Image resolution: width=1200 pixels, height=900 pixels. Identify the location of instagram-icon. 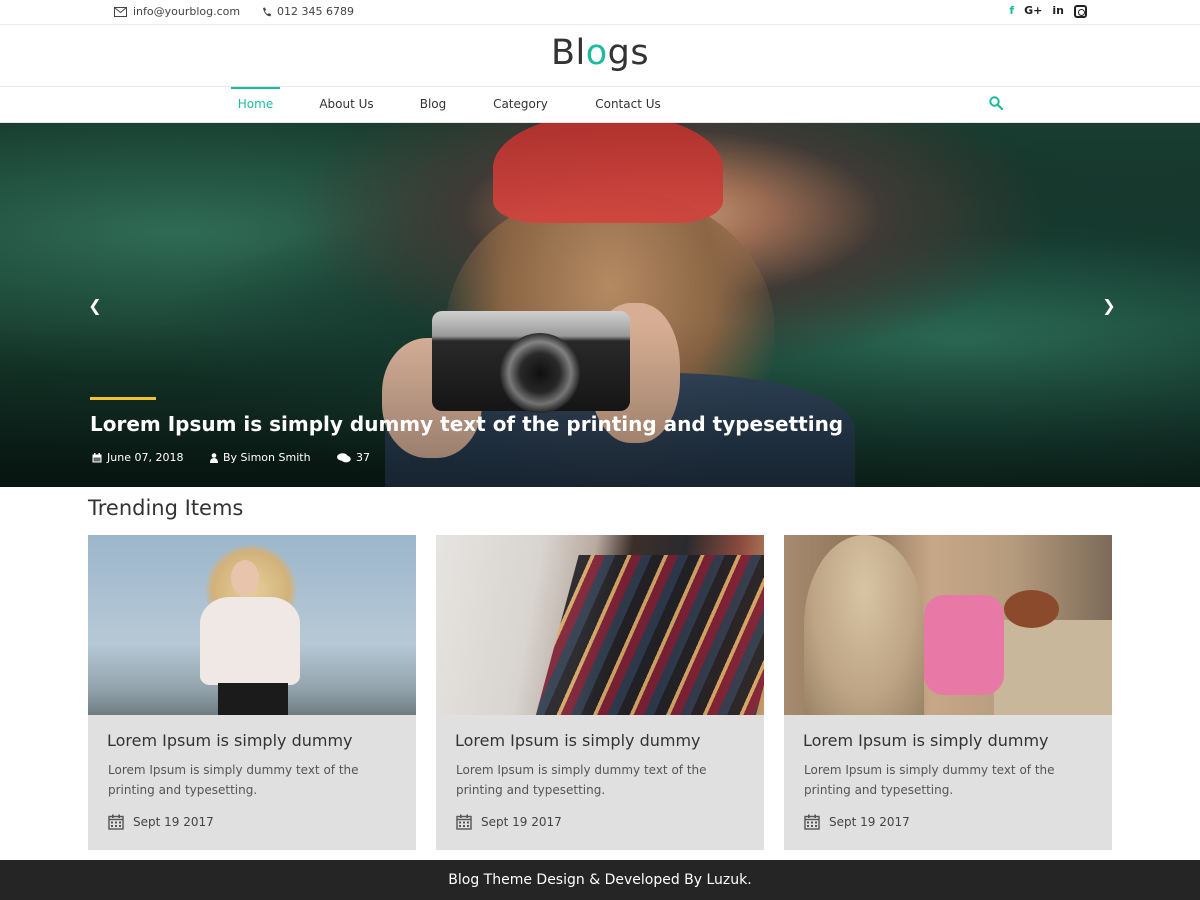
(1080, 11).